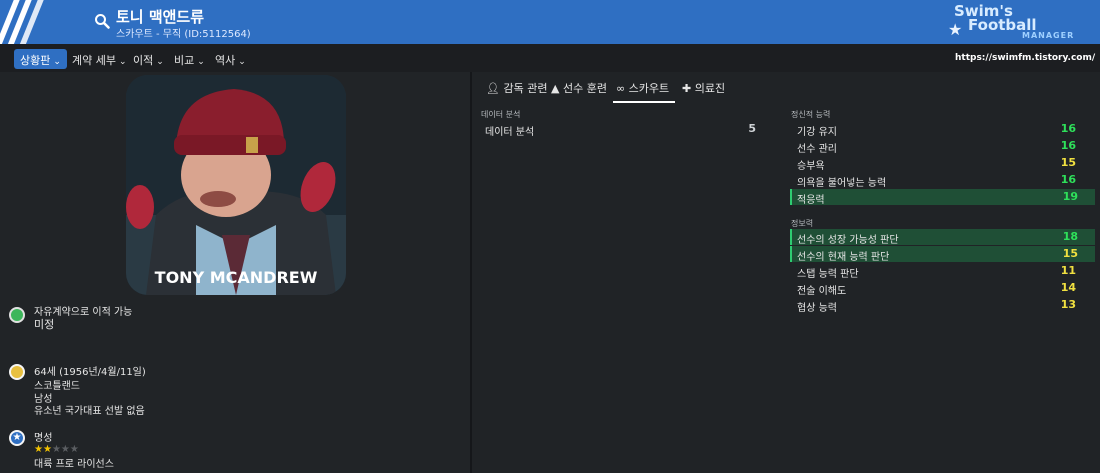  What do you see at coordinates (817, 149) in the screenshot?
I see `attribute-name: 선수 관리` at bounding box center [817, 149].